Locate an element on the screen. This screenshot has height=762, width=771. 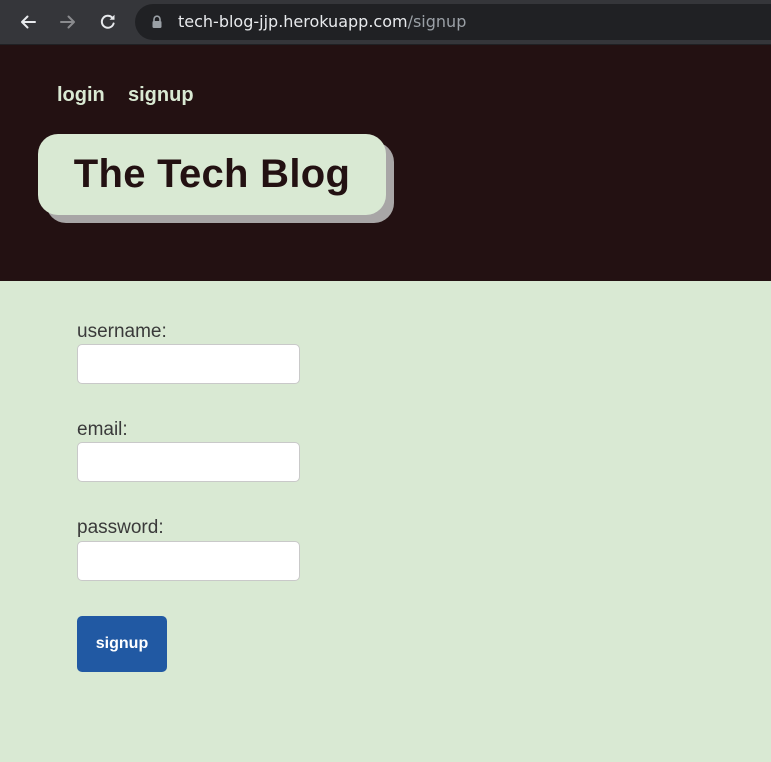
username-input is located at coordinates (188, 364).